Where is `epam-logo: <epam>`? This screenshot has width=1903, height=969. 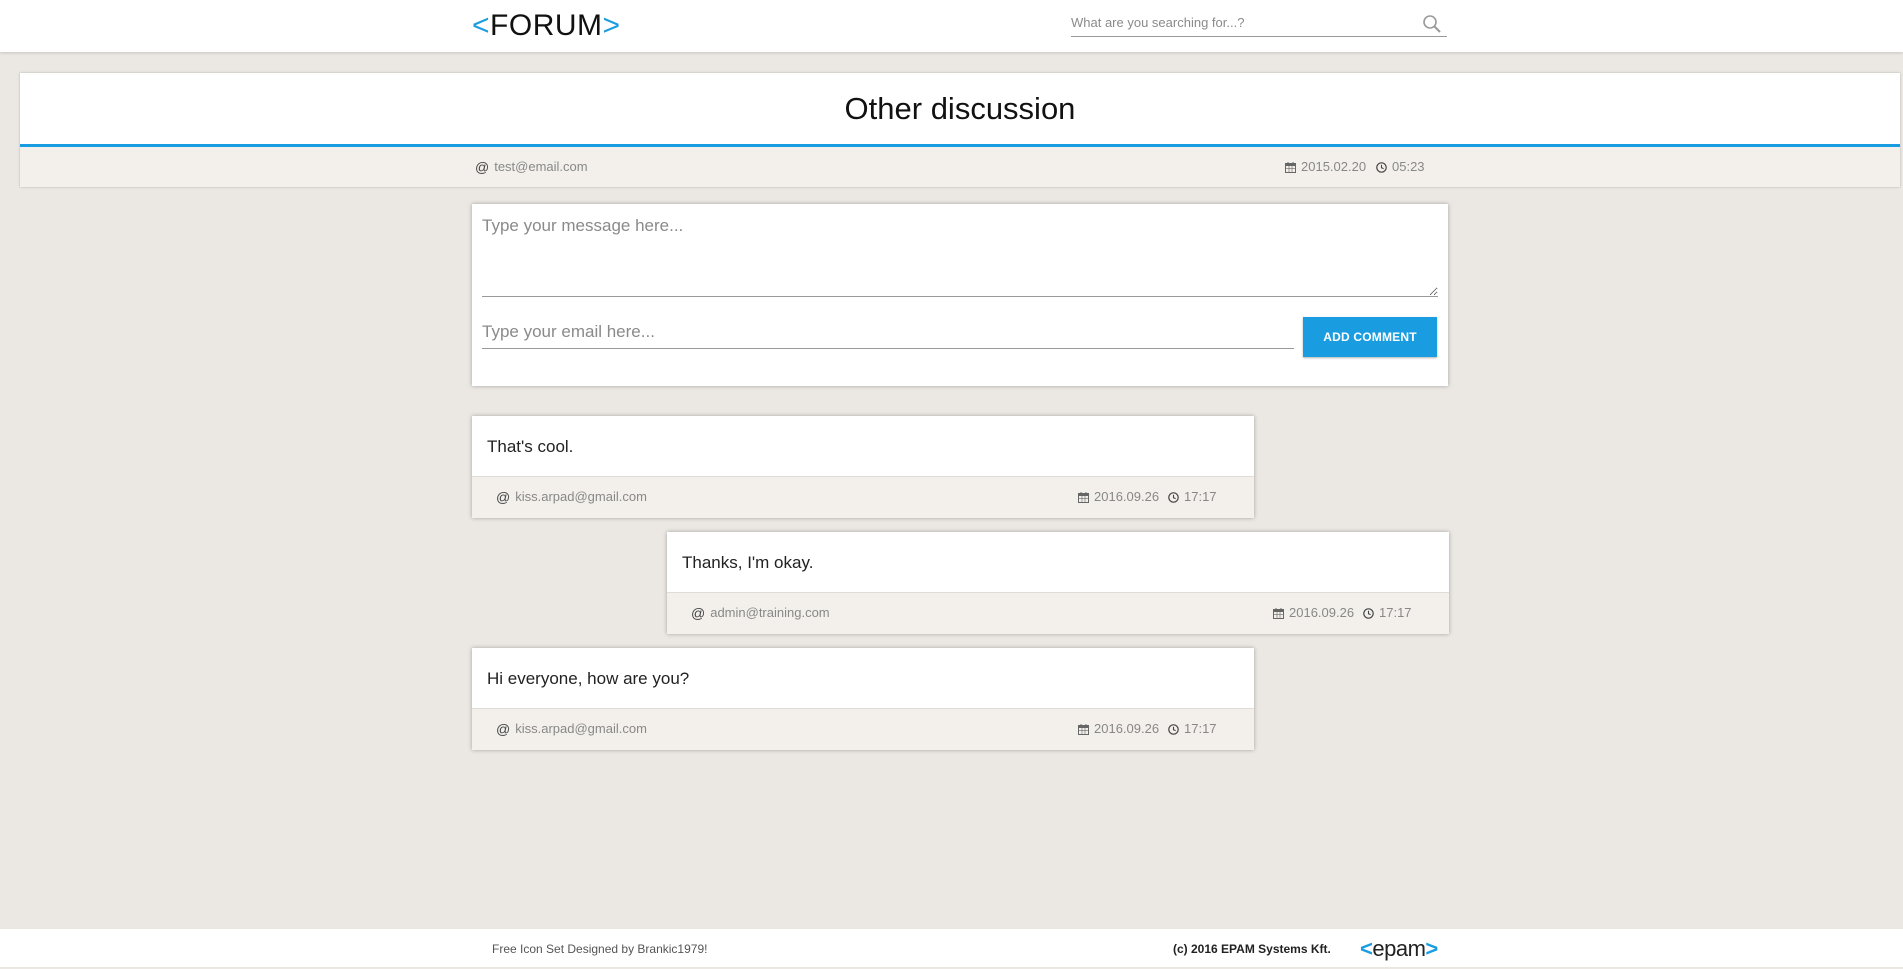
epam-logo: <epam> is located at coordinates (1399, 949).